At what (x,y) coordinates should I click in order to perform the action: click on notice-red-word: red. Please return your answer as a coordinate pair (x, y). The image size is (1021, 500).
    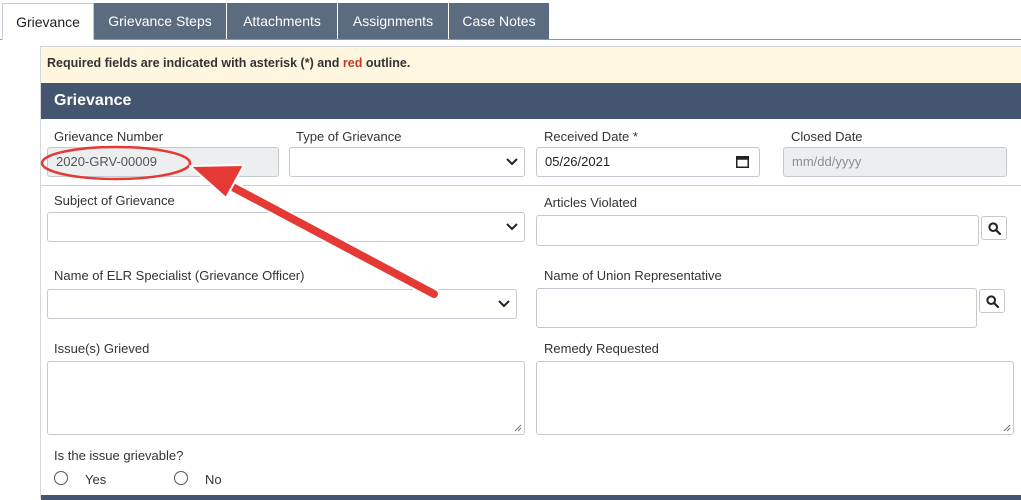
    Looking at the image, I should click on (352, 63).